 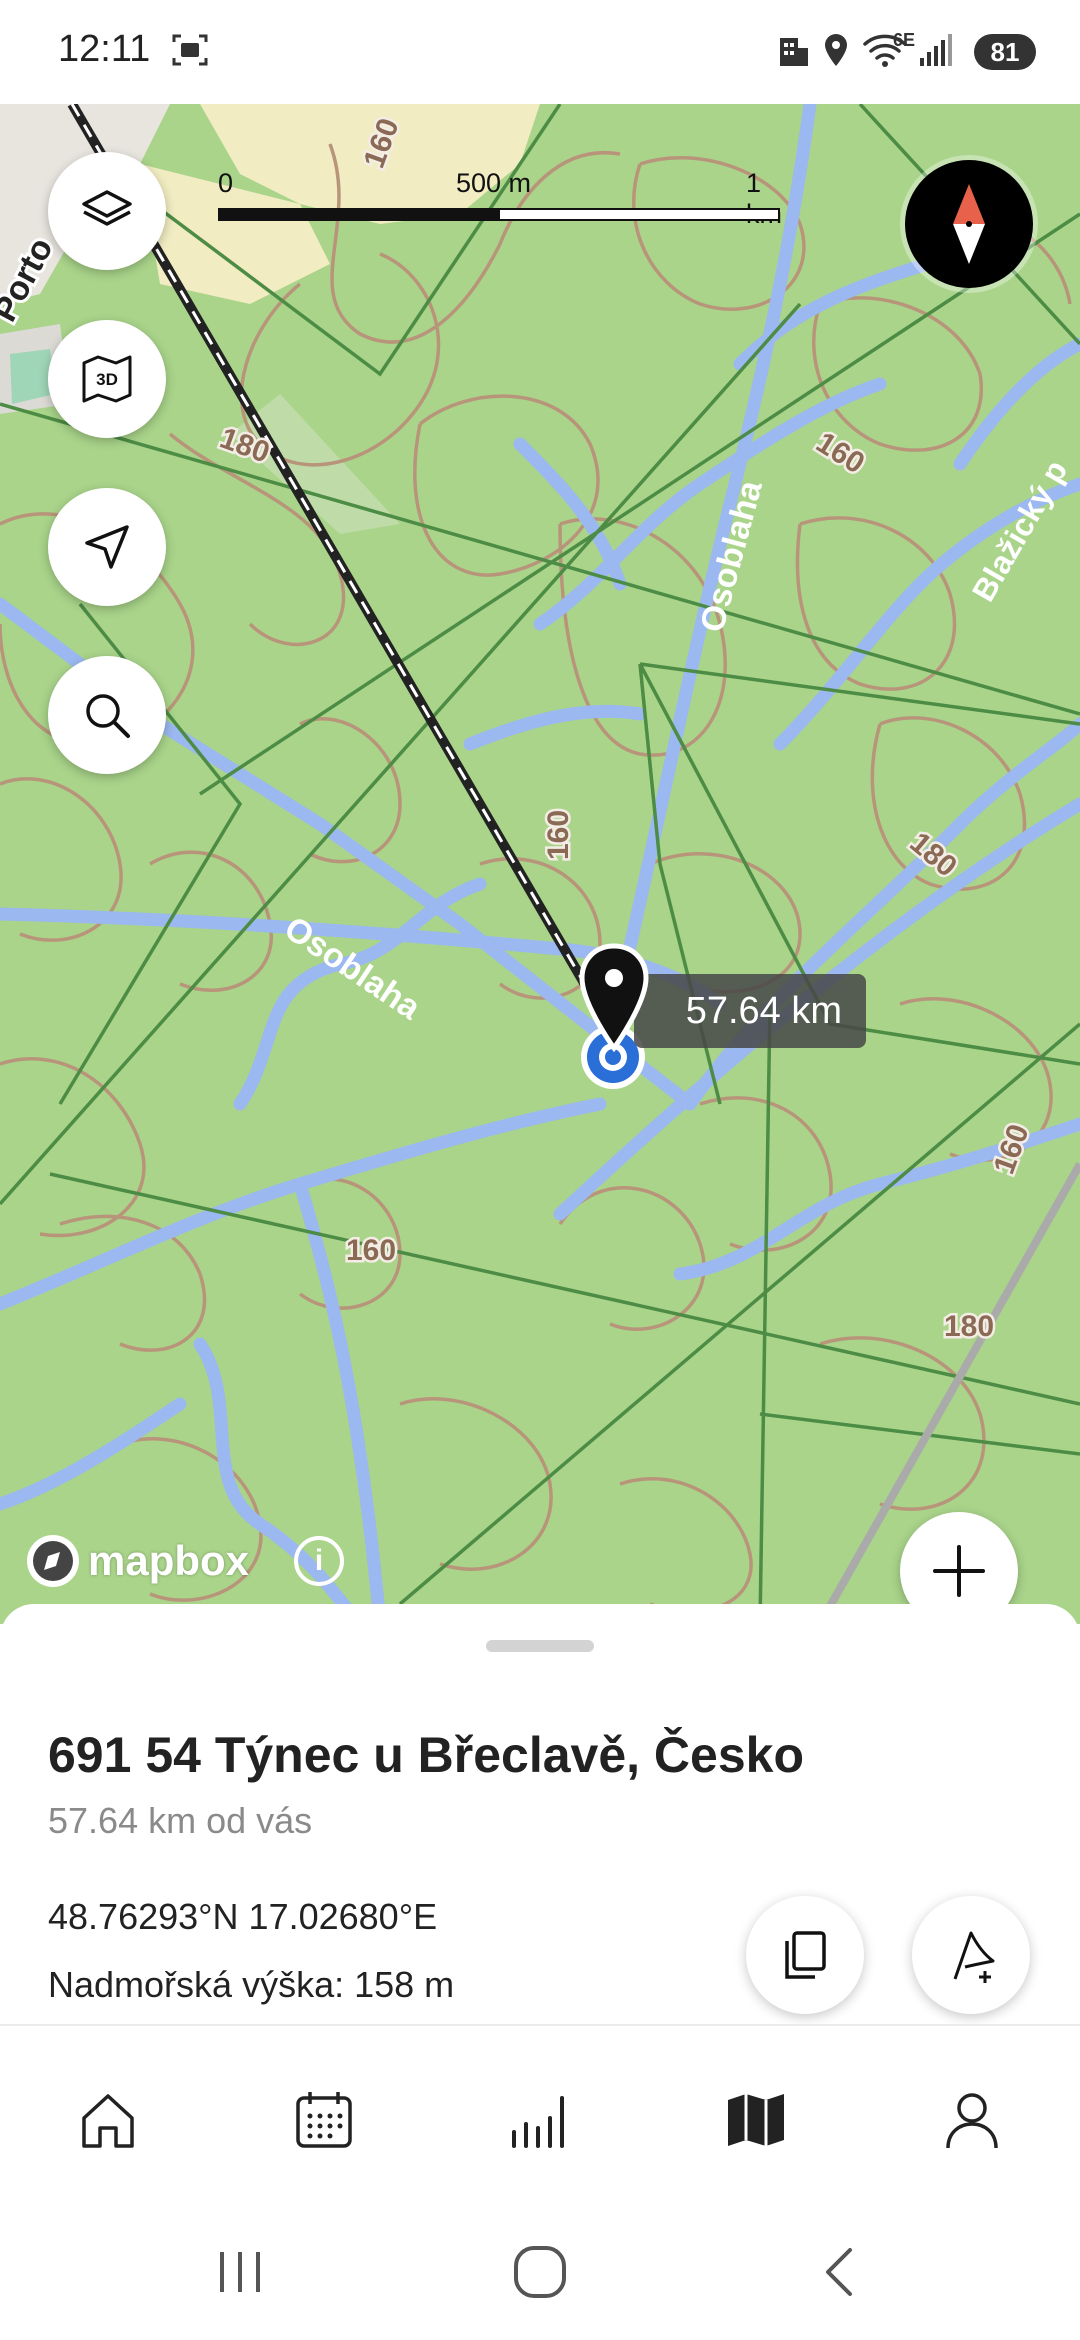 I want to click on plus-icon, so click(x=959, y=1571).